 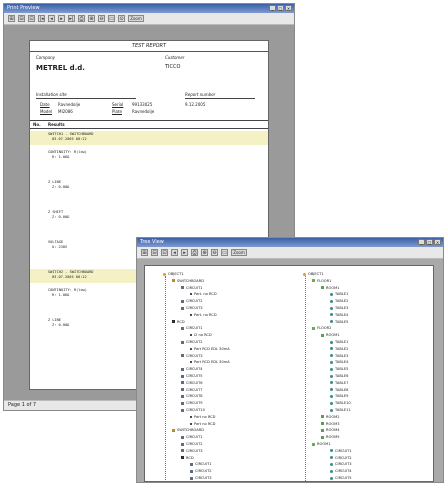 I want to click on tree-node-tab: TABLE11, so click(x=340, y=410).